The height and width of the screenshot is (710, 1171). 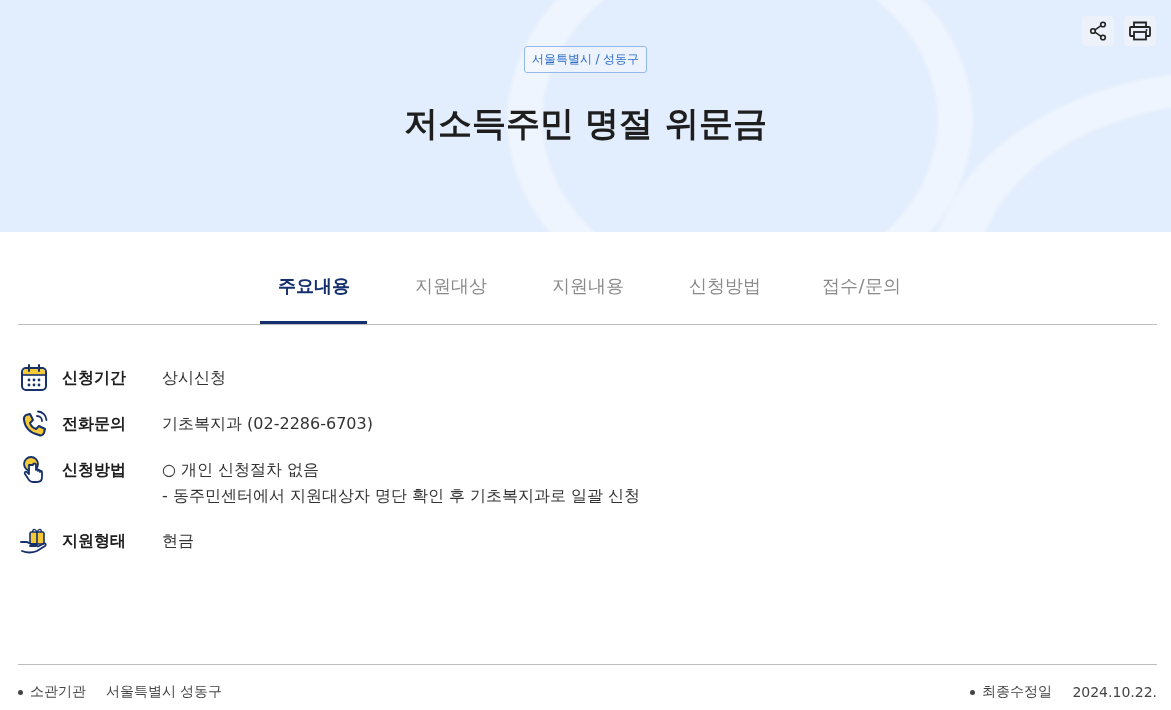 I want to click on info-label: 신청방법, so click(x=94, y=470).